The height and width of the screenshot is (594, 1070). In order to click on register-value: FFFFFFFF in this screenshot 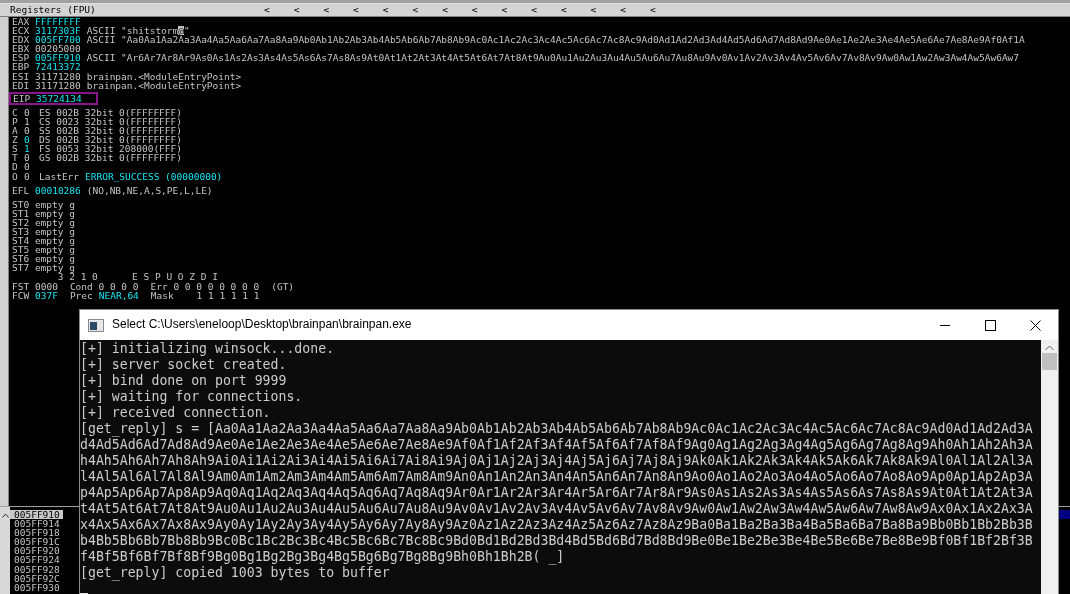, I will do `click(58, 22)`.